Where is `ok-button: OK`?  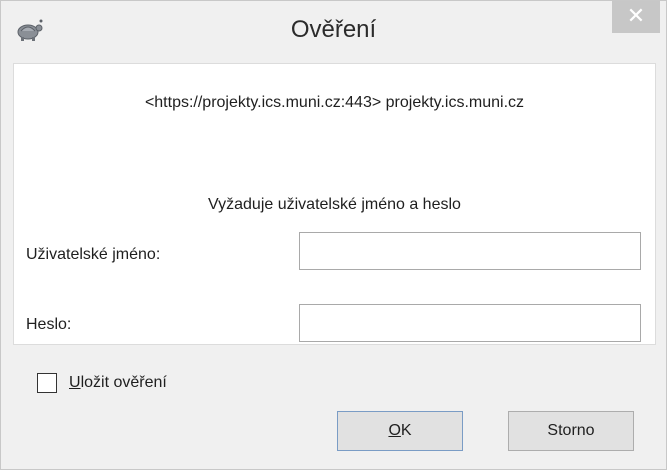
ok-button: OK is located at coordinates (400, 431).